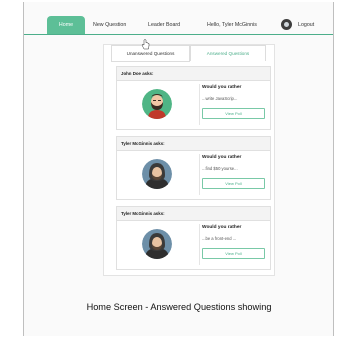  What do you see at coordinates (109, 25) in the screenshot?
I see `nav-new-question-link: New Question` at bounding box center [109, 25].